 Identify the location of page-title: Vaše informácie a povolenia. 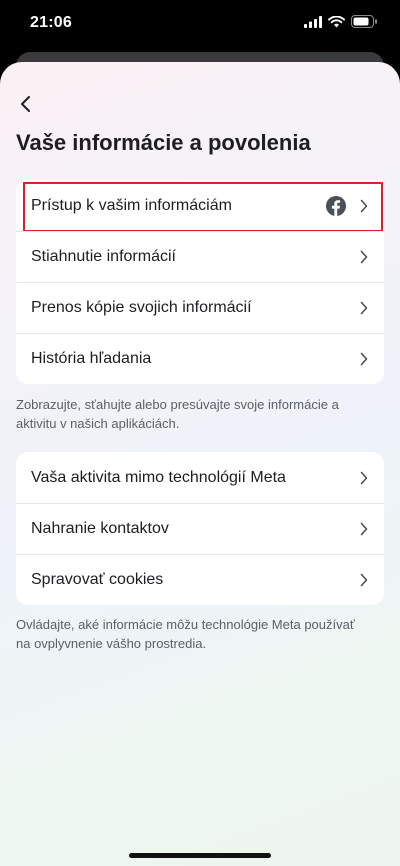
(163, 142).